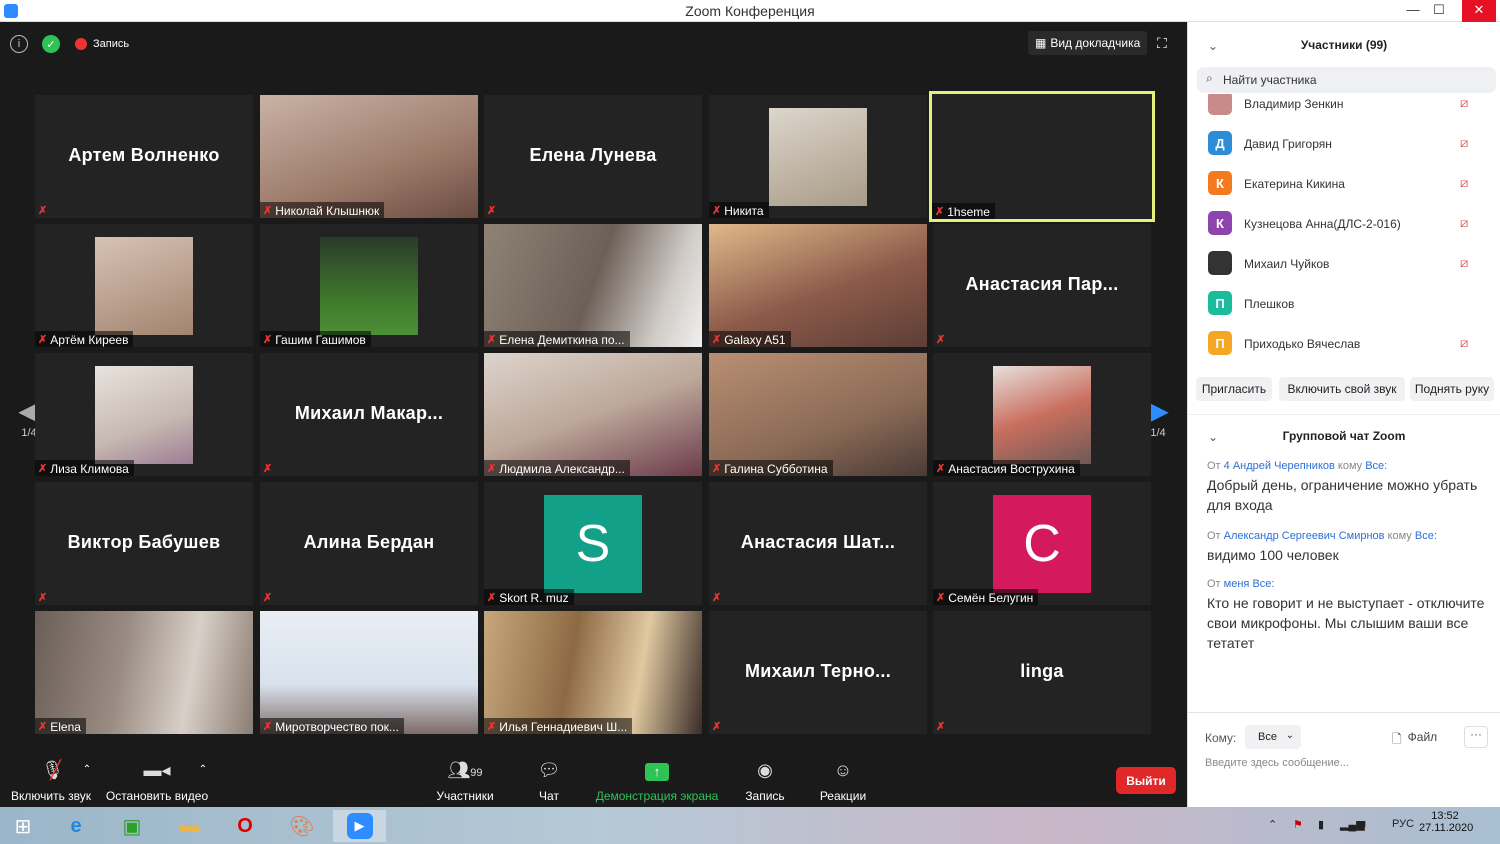 Image resolution: width=1500 pixels, height=844 pixels. I want to click on participant-tile: Елена Лунева ✗, so click(593, 156).